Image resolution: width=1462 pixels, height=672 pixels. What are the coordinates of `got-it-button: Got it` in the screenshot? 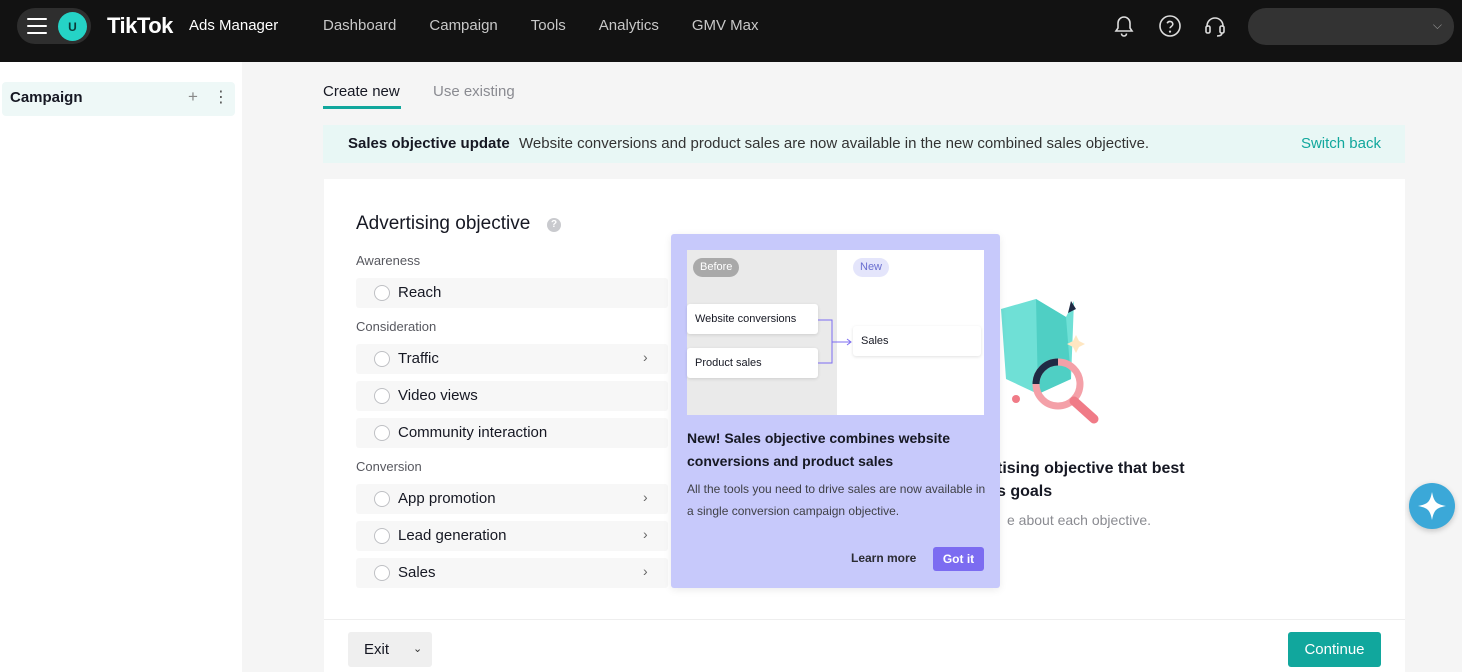 It's located at (958, 559).